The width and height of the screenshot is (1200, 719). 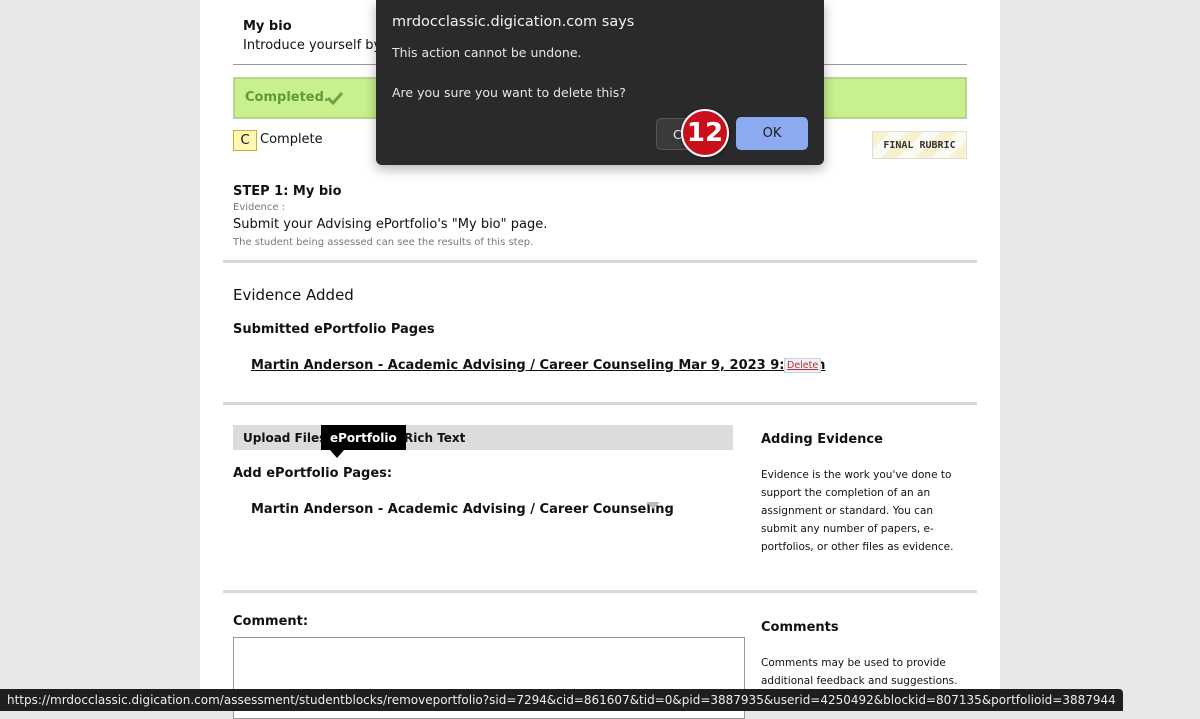 I want to click on step-number-badge: 12, so click(x=705, y=133).